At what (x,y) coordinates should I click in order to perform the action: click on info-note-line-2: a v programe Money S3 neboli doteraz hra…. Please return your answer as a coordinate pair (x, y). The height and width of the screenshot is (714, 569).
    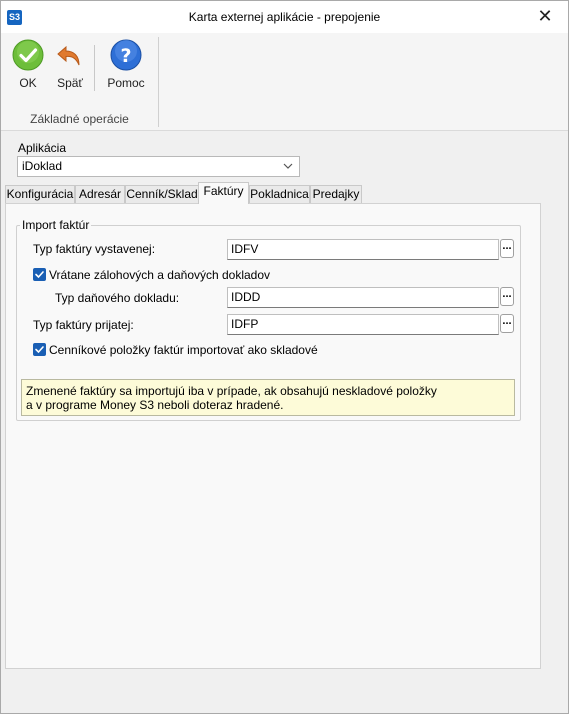
    Looking at the image, I should click on (155, 405).